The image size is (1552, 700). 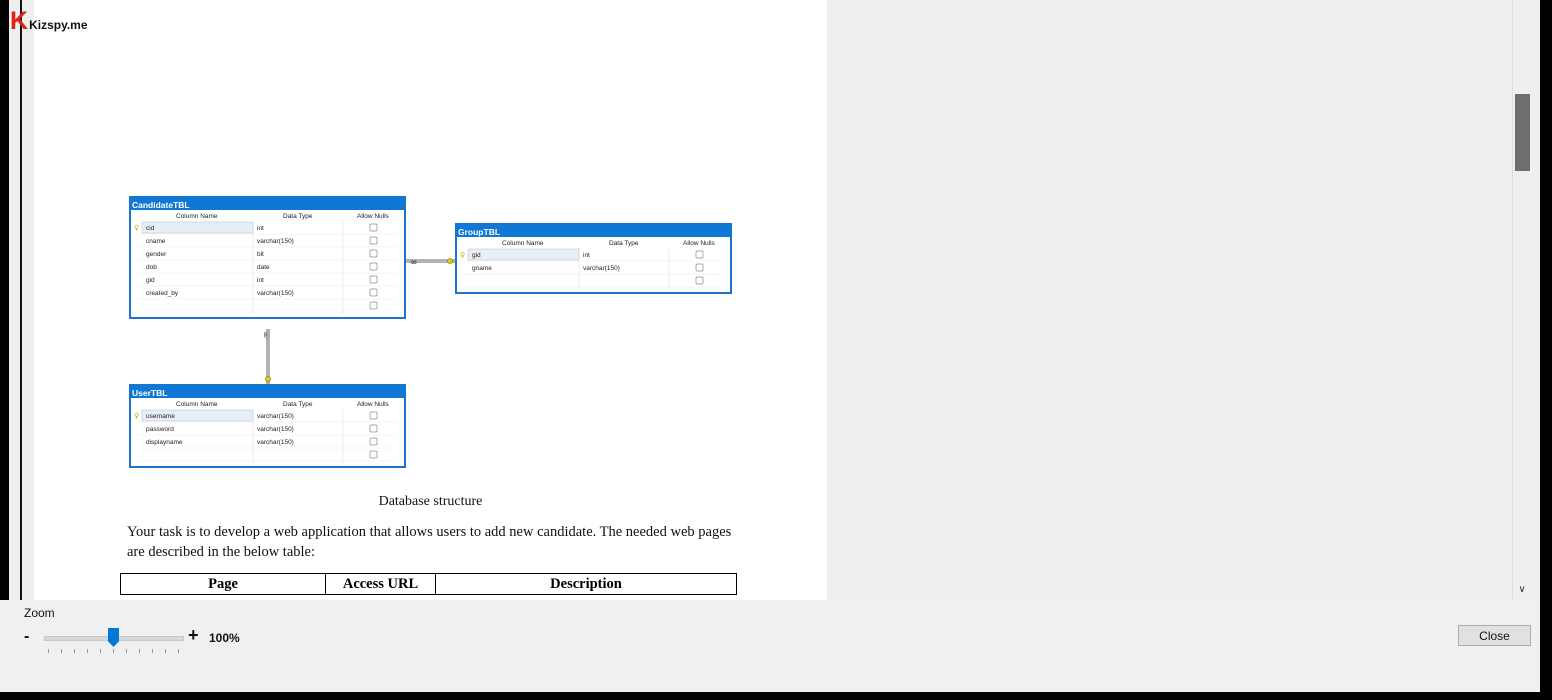 I want to click on column-name-cell: username, so click(x=160, y=416).